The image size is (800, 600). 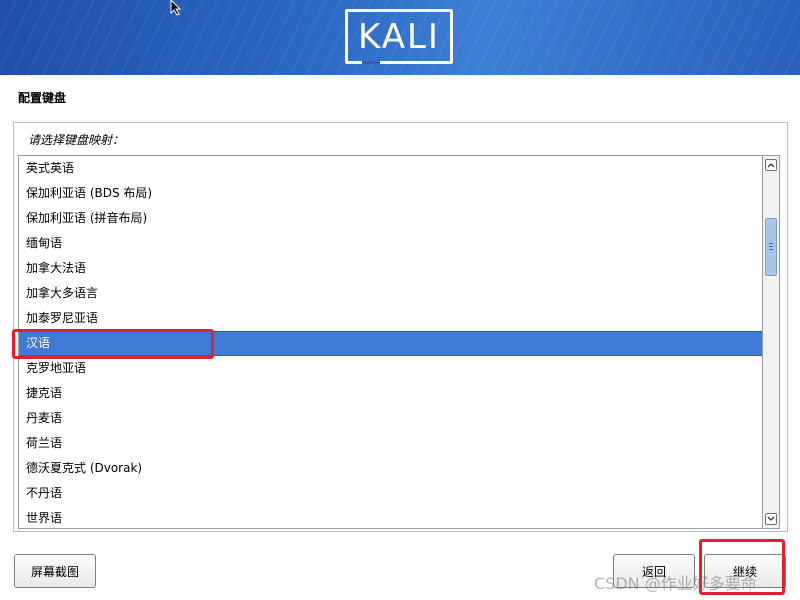 What do you see at coordinates (390, 243) in the screenshot?
I see `list-item: 缅甸语` at bounding box center [390, 243].